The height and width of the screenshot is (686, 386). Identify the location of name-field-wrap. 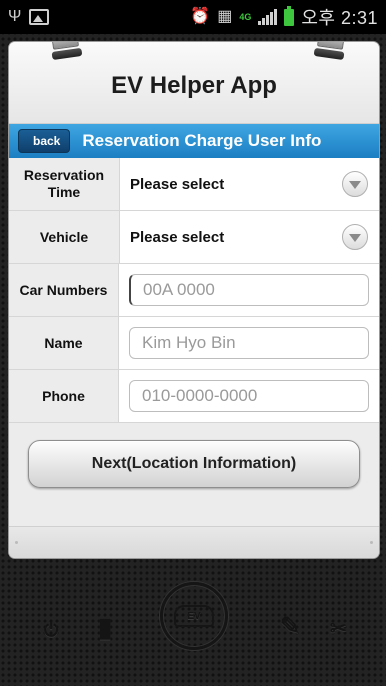
(249, 343).